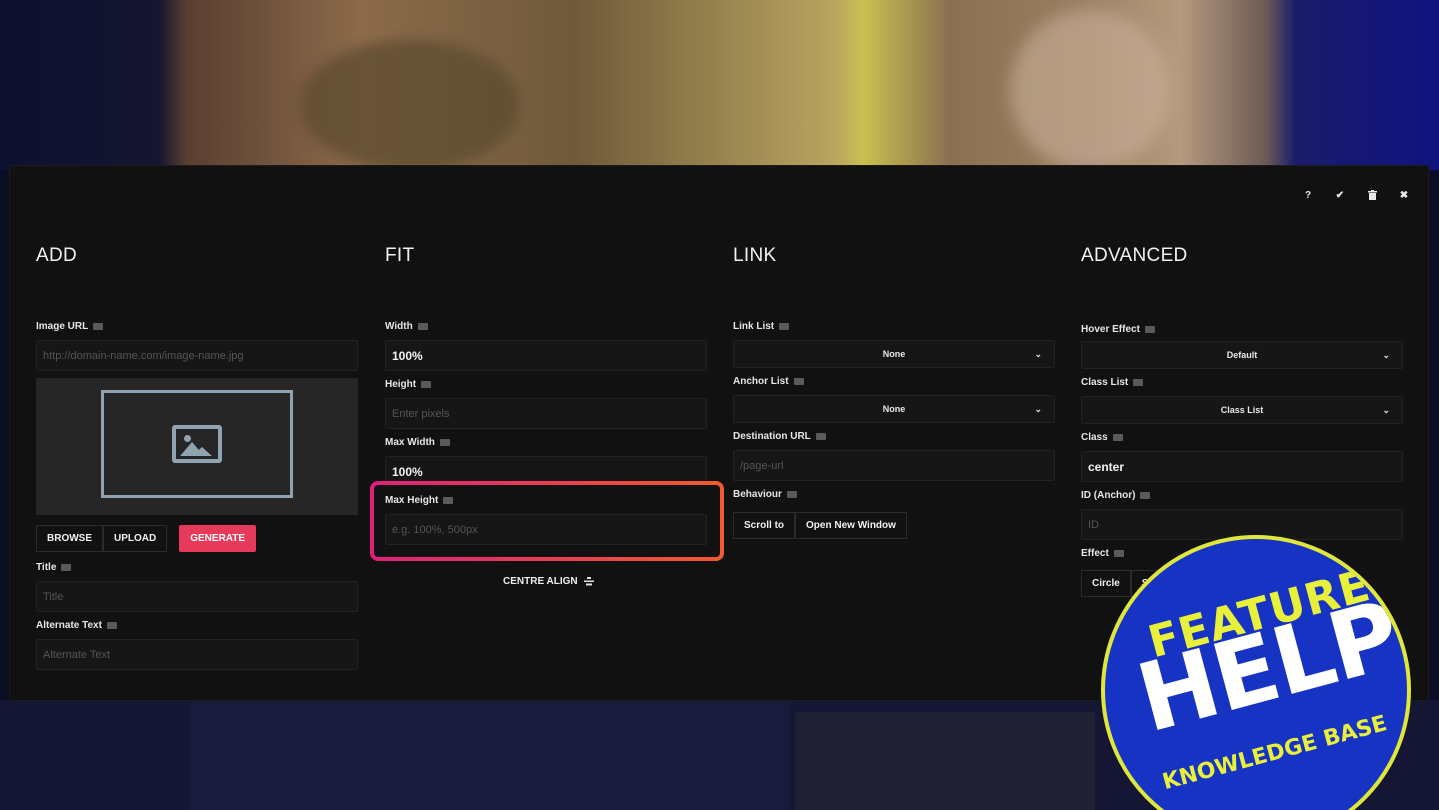 This screenshot has height=810, width=1439. Describe the element at coordinates (851, 525) in the screenshot. I see `open-new-window-button: Open New Window` at that location.